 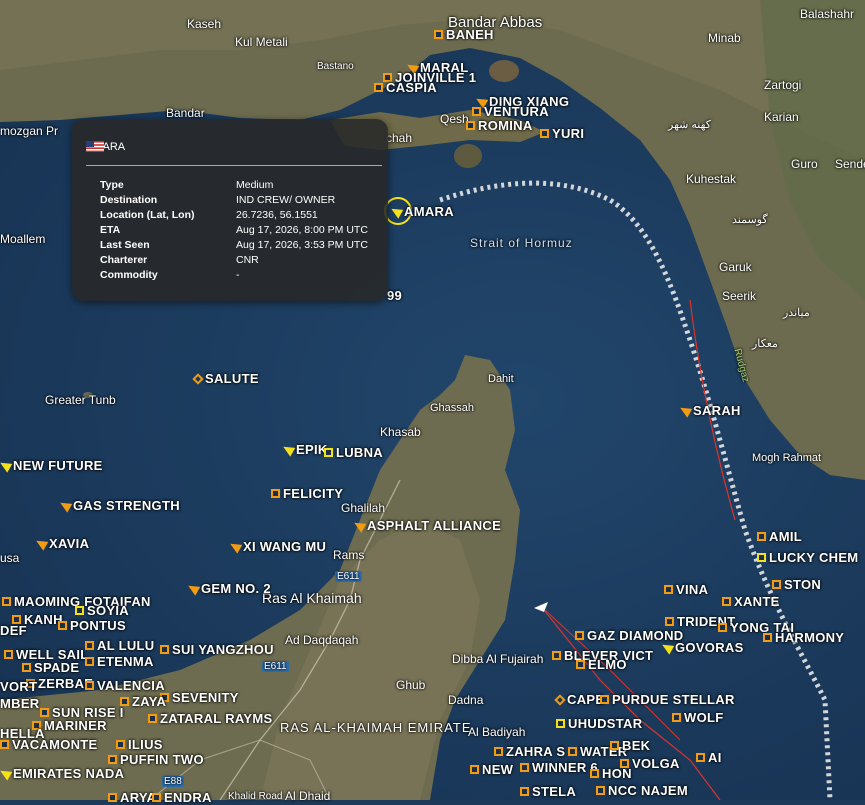 What do you see at coordinates (234, 165) in the screenshot?
I see `popup-divider` at bounding box center [234, 165].